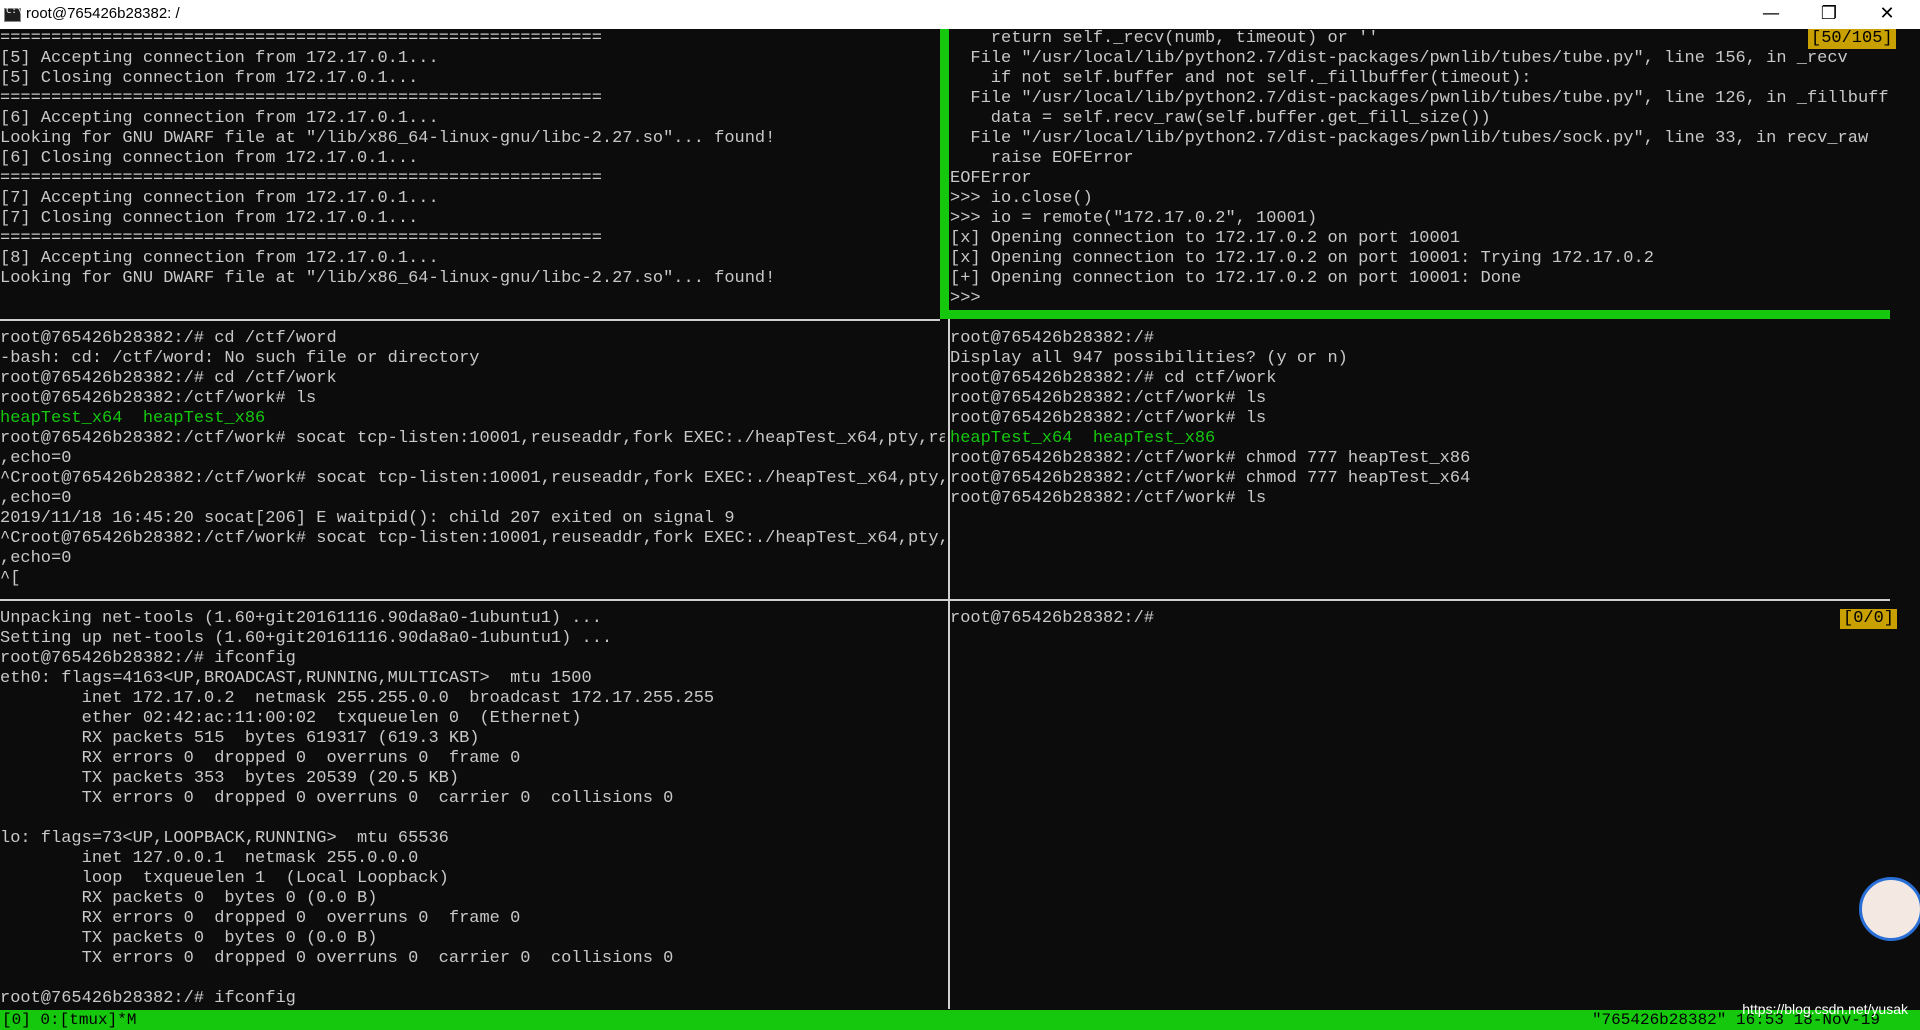 The image size is (1920, 1030). What do you see at coordinates (1021, 198) in the screenshot?
I see `terminal-line: >>> io.close()` at bounding box center [1021, 198].